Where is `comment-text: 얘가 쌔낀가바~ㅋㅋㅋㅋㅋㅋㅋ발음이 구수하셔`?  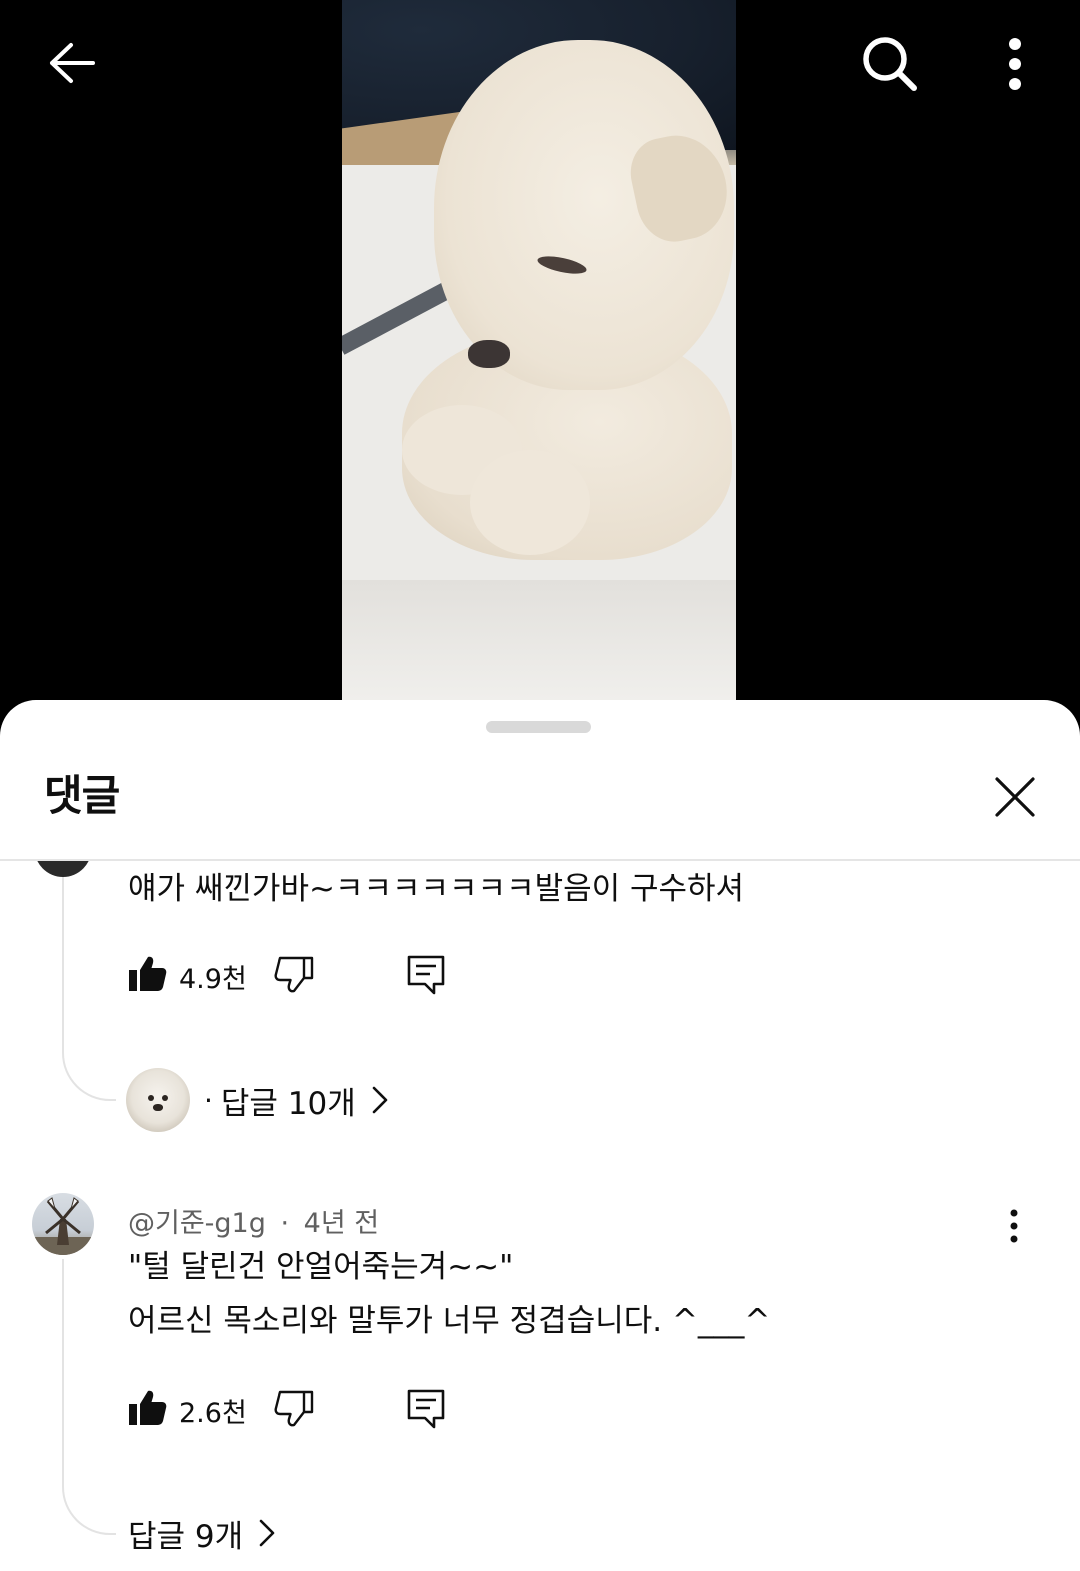 comment-text: 얘가 쌔낀가바~ㅋㅋㅋㅋㅋㅋㅋ발음이 구수하셔 is located at coordinates (436, 889).